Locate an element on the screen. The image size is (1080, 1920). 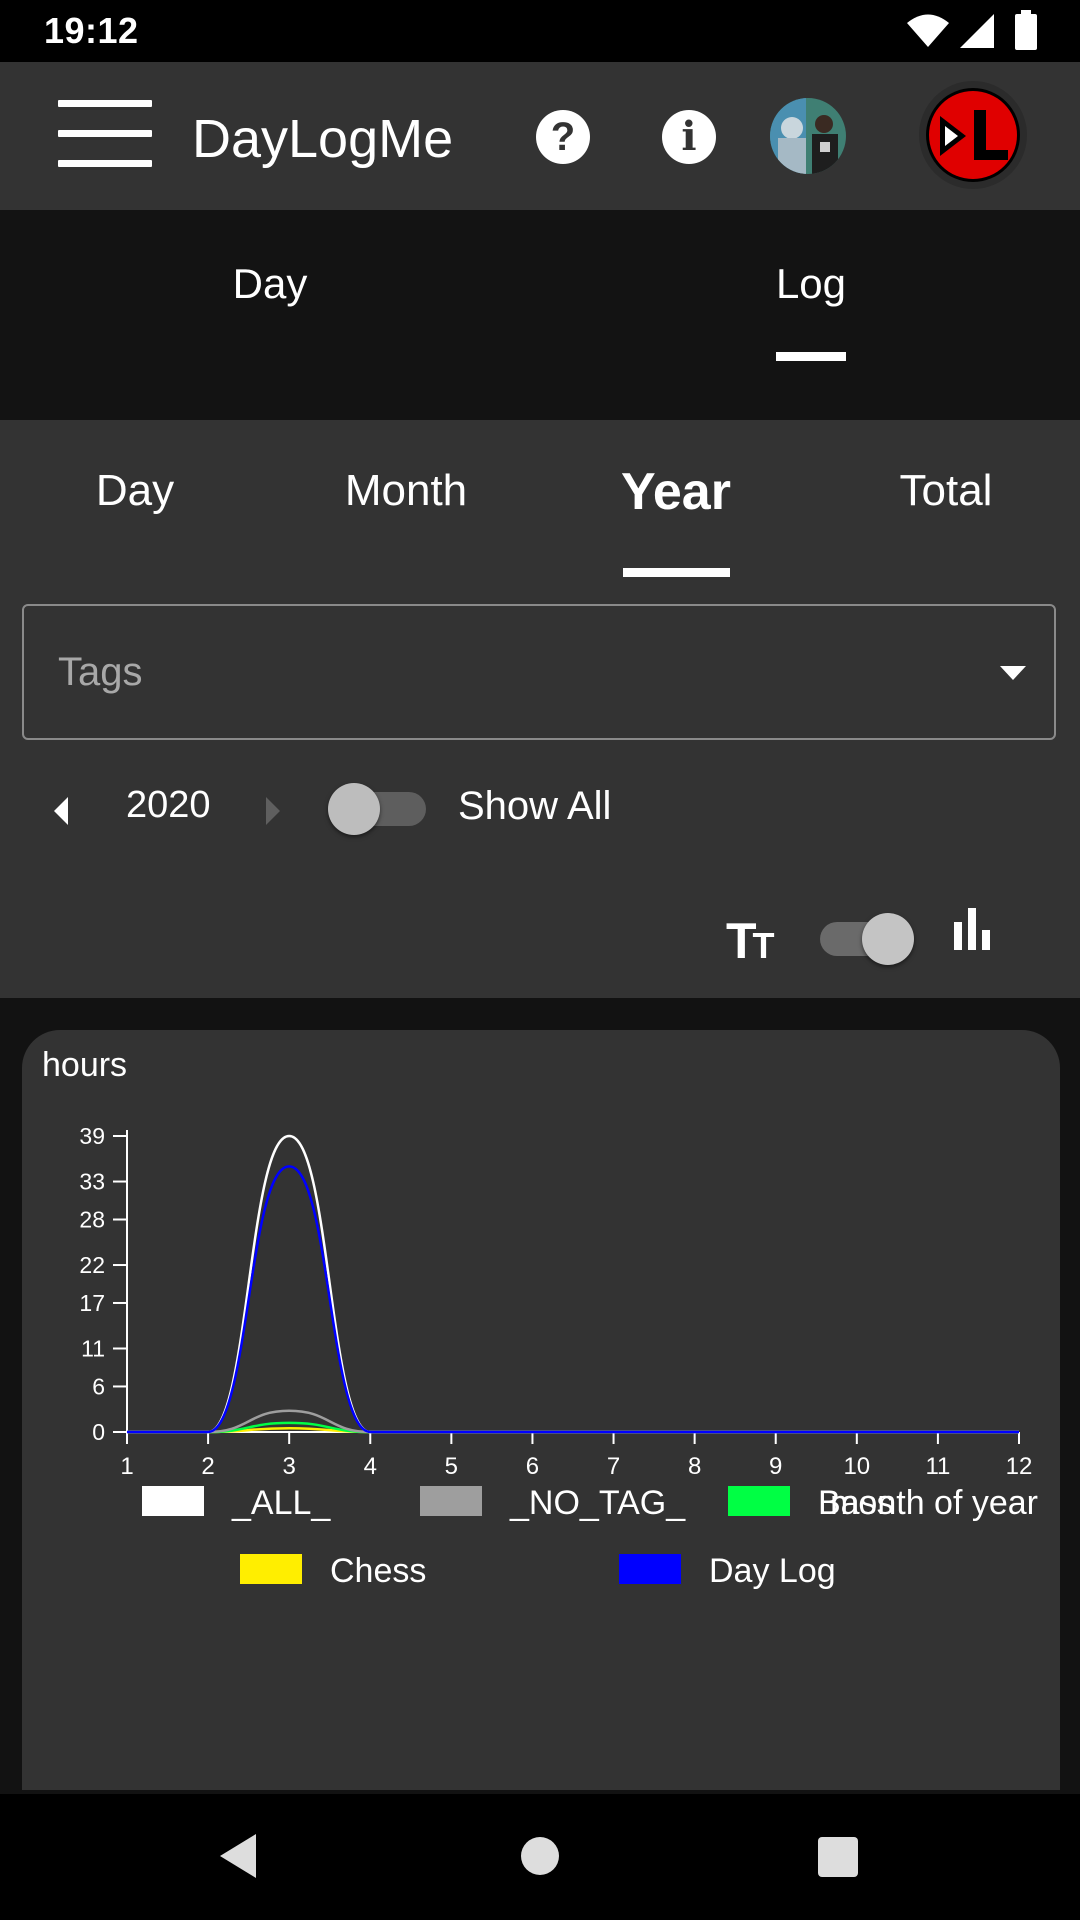
chevron-down-icon is located at coordinates (1013, 673).